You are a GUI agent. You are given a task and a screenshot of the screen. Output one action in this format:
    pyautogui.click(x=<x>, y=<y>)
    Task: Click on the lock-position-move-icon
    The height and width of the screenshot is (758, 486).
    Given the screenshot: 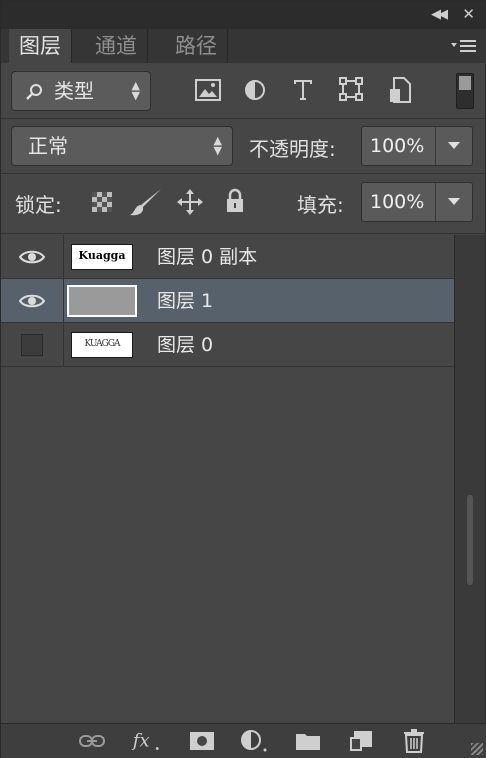 What is the action you would take?
    pyautogui.click(x=190, y=202)
    